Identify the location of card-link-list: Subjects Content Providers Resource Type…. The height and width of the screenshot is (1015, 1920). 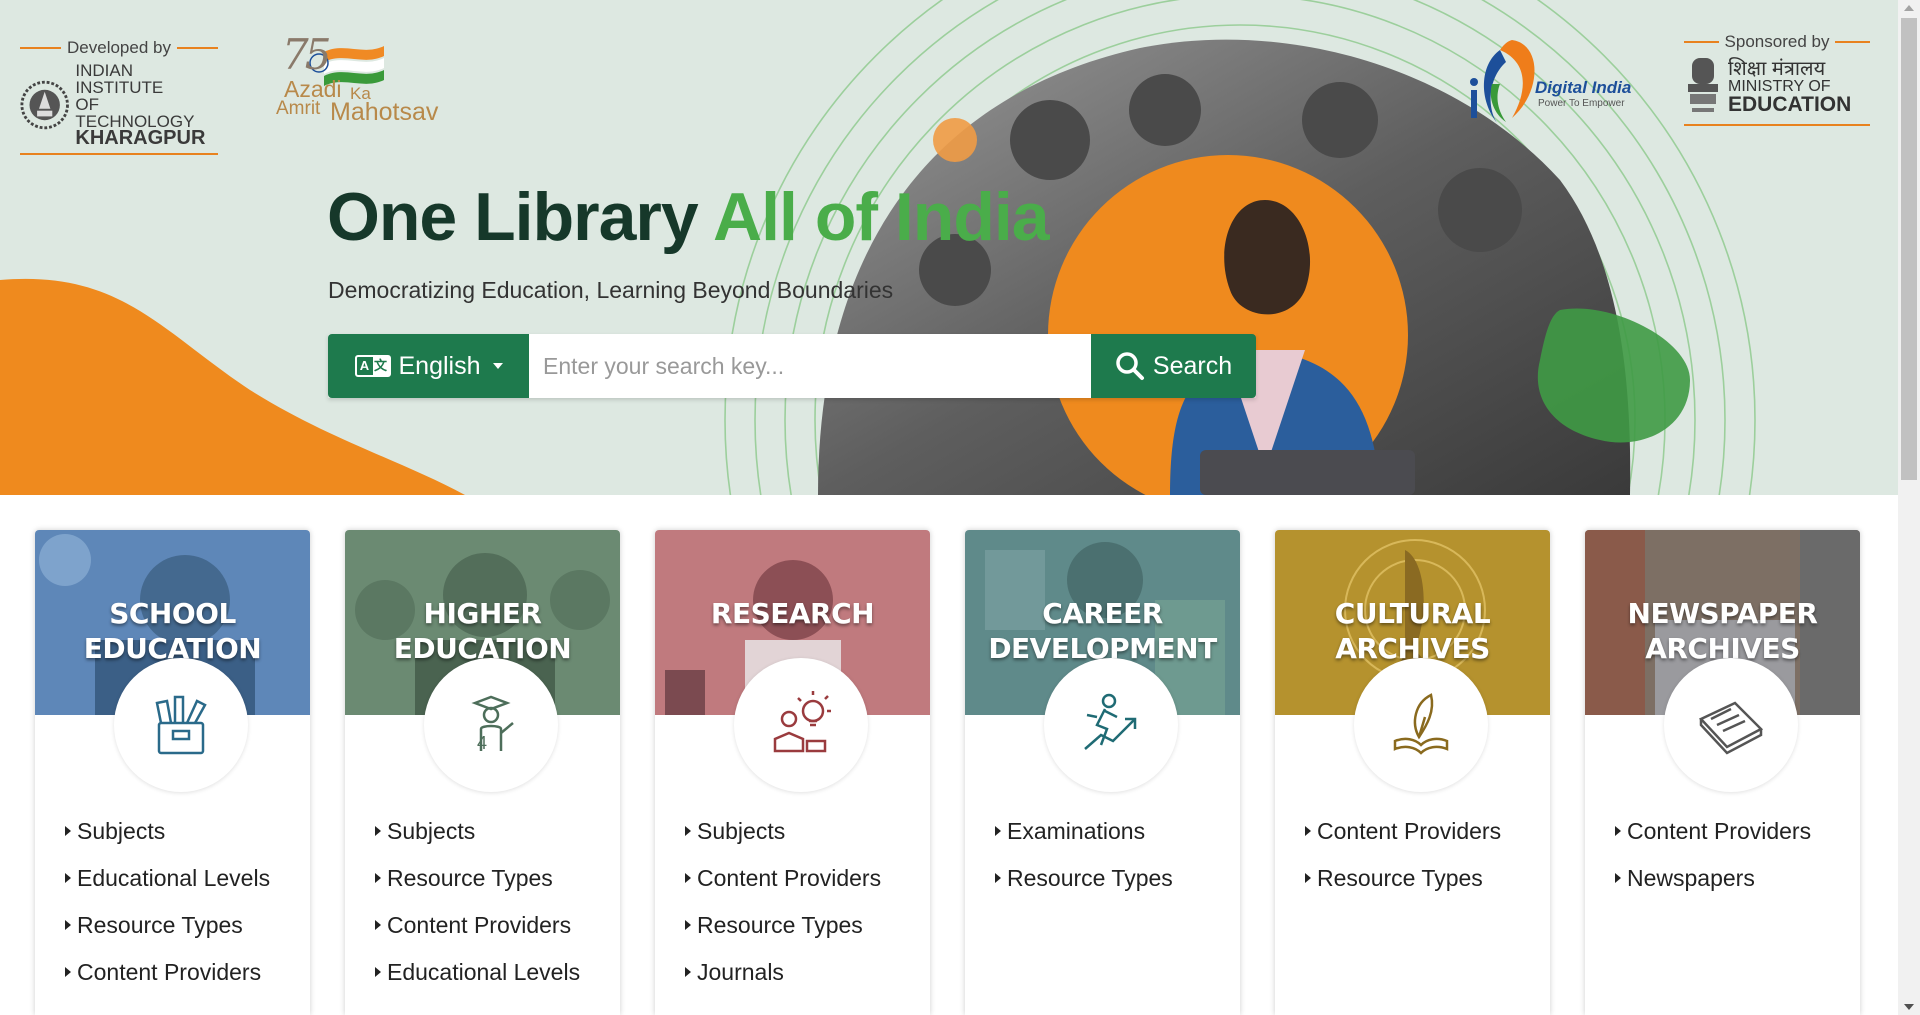
(783, 912).